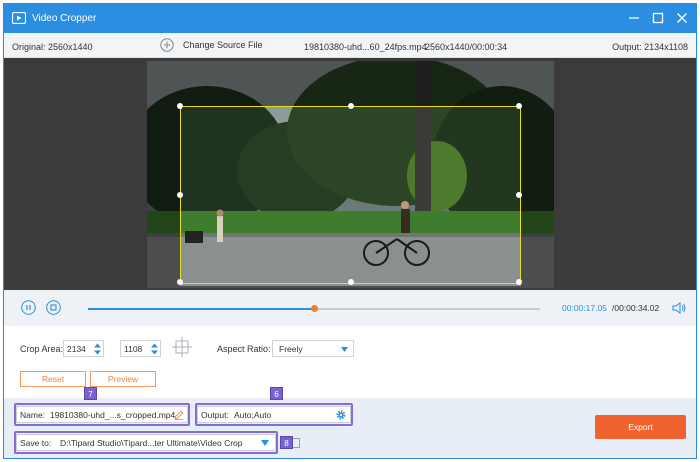  I want to click on crop-width-value: 2134, so click(76, 349).